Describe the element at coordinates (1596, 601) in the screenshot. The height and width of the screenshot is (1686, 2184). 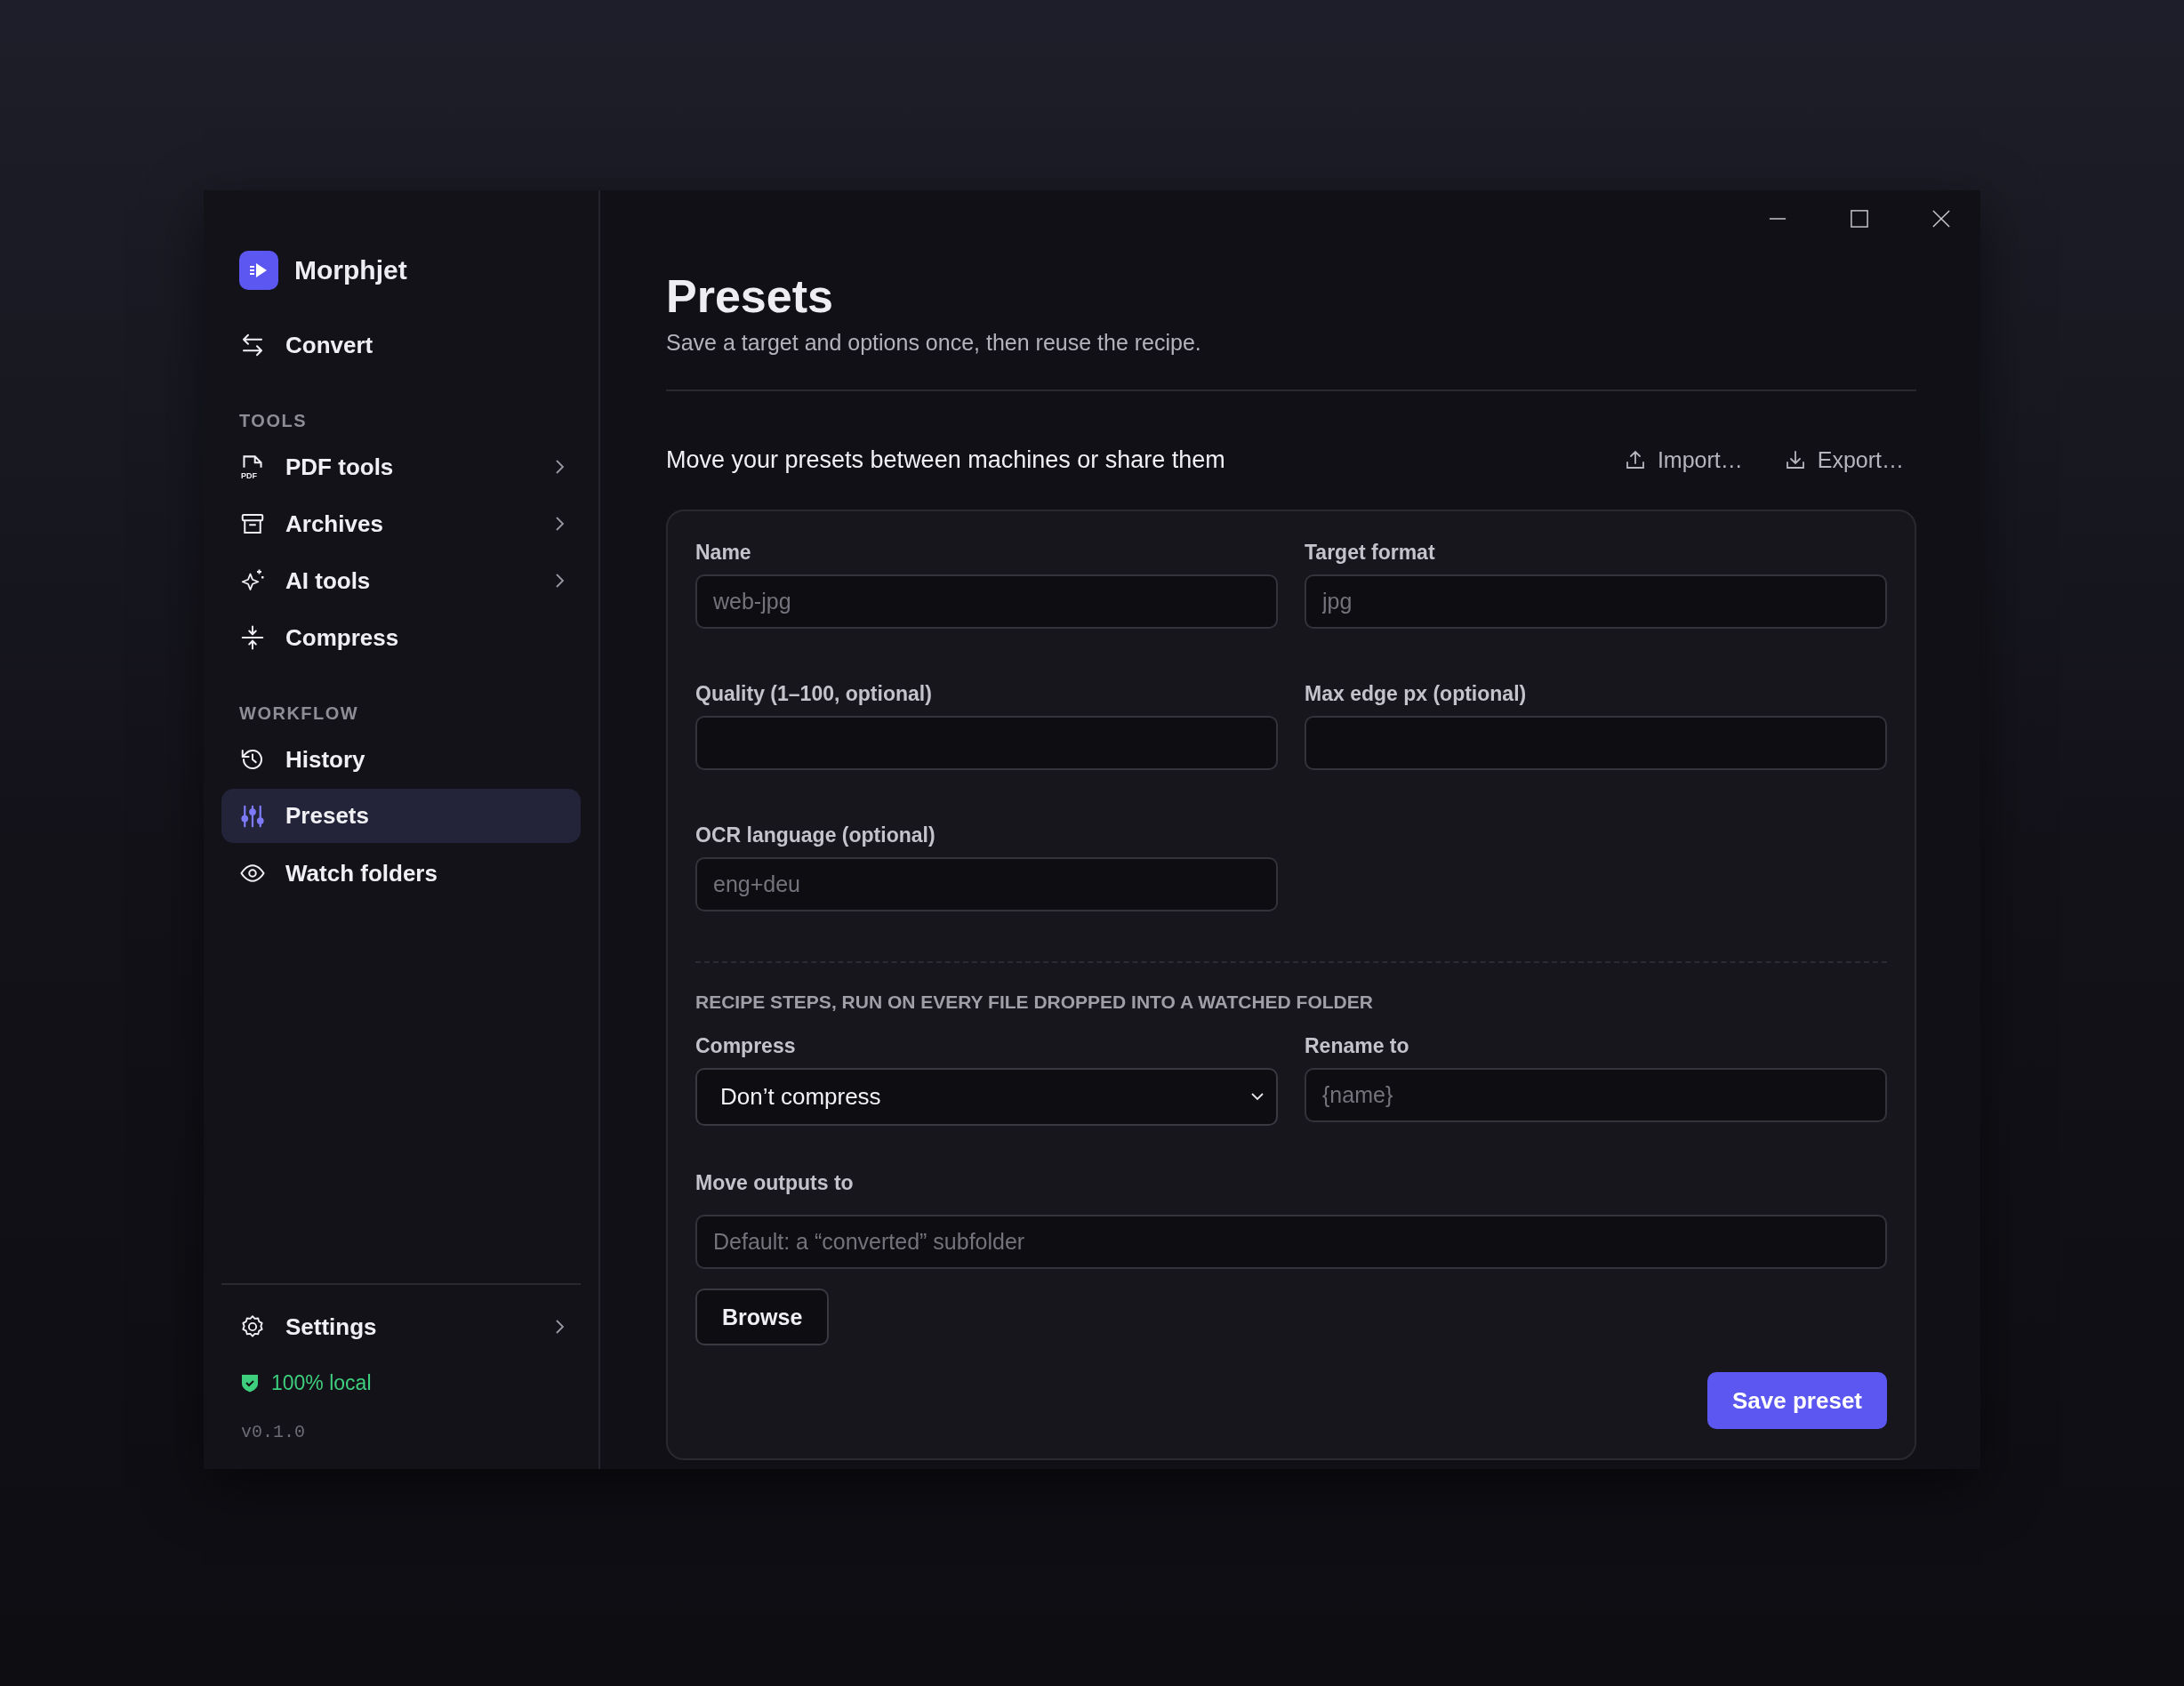
I see `input-field: jpg` at that location.